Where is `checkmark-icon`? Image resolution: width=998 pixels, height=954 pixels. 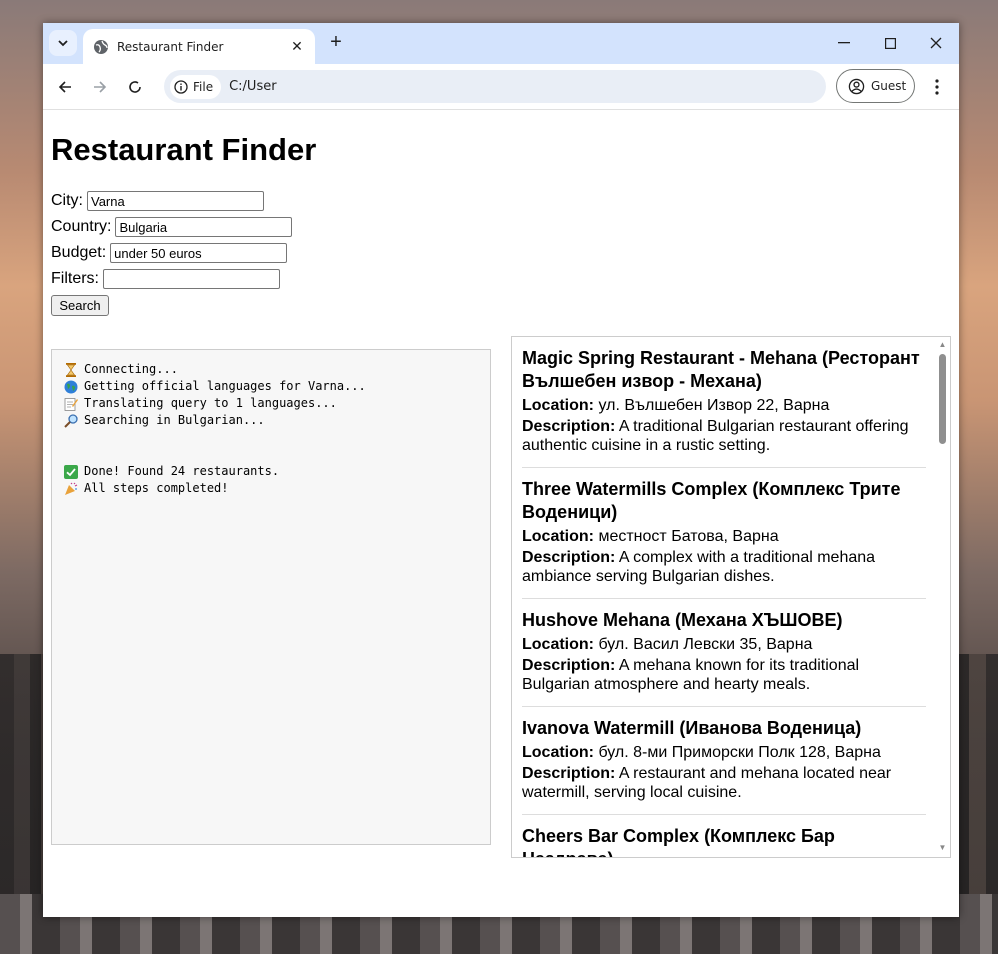 checkmark-icon is located at coordinates (70, 471).